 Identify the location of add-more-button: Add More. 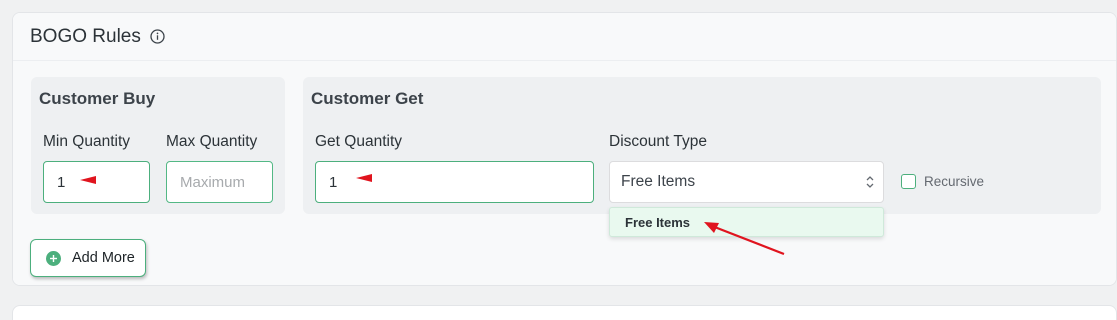
(88, 258).